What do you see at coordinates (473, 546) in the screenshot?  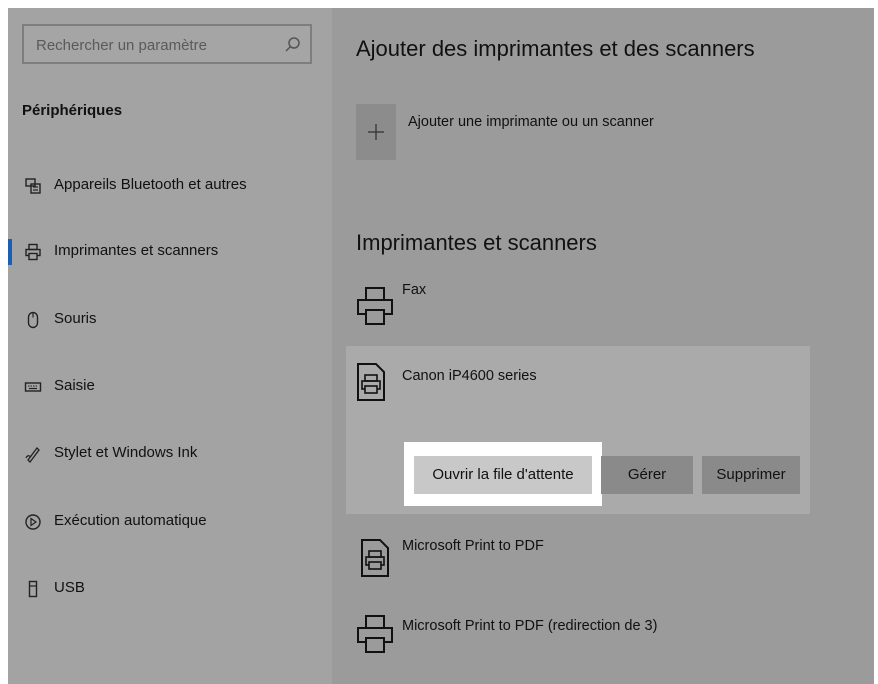 I see `printer-name: Microsoft Print to PDF` at bounding box center [473, 546].